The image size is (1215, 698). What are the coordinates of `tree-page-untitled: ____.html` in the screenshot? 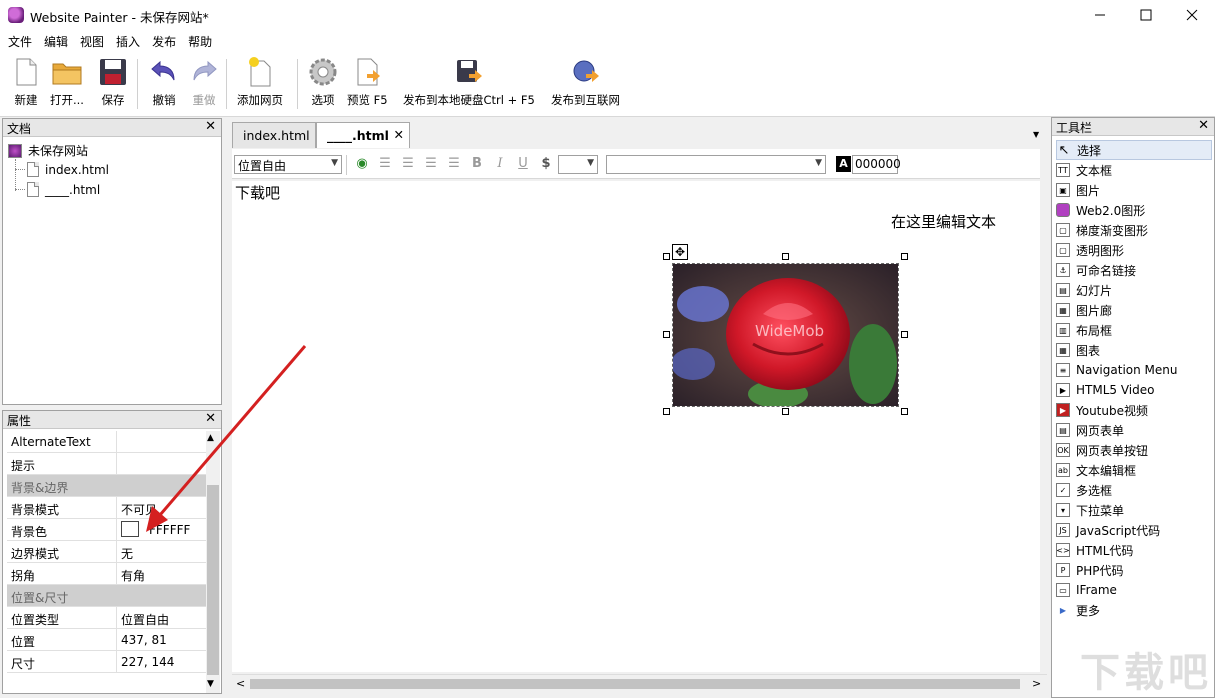 It's located at (63, 189).